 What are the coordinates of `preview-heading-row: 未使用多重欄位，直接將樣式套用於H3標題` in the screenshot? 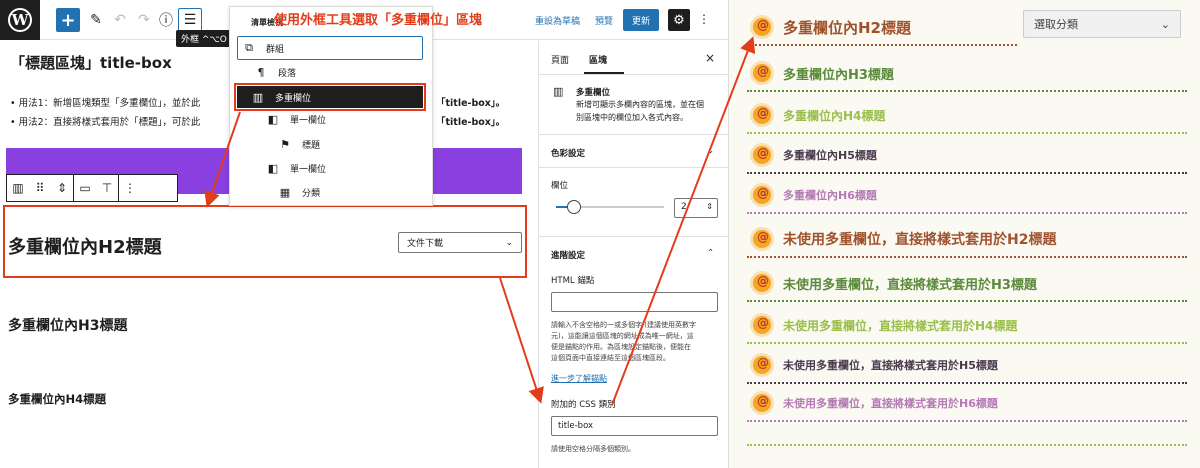 It's located at (892, 283).